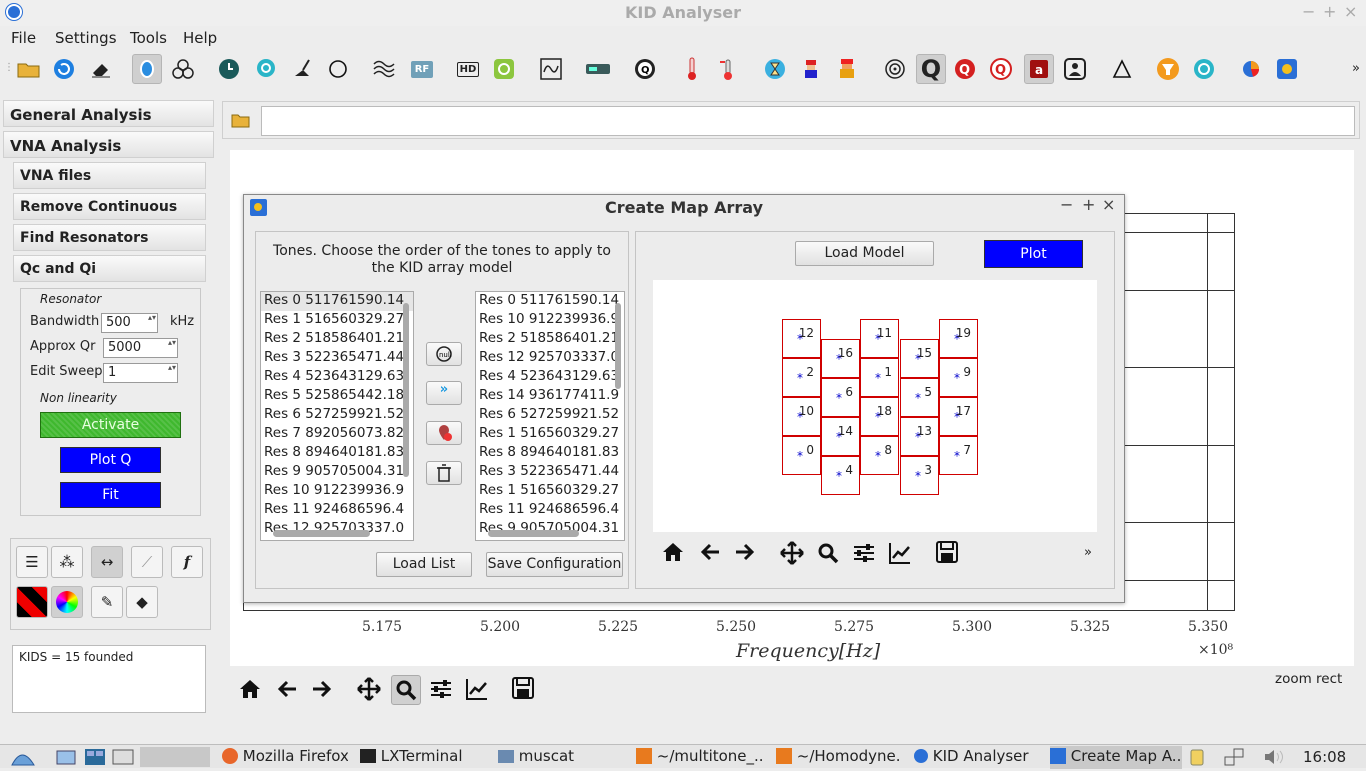 The image size is (1366, 771). What do you see at coordinates (645, 69) in the screenshot?
I see `q-circle-icon: Q` at bounding box center [645, 69].